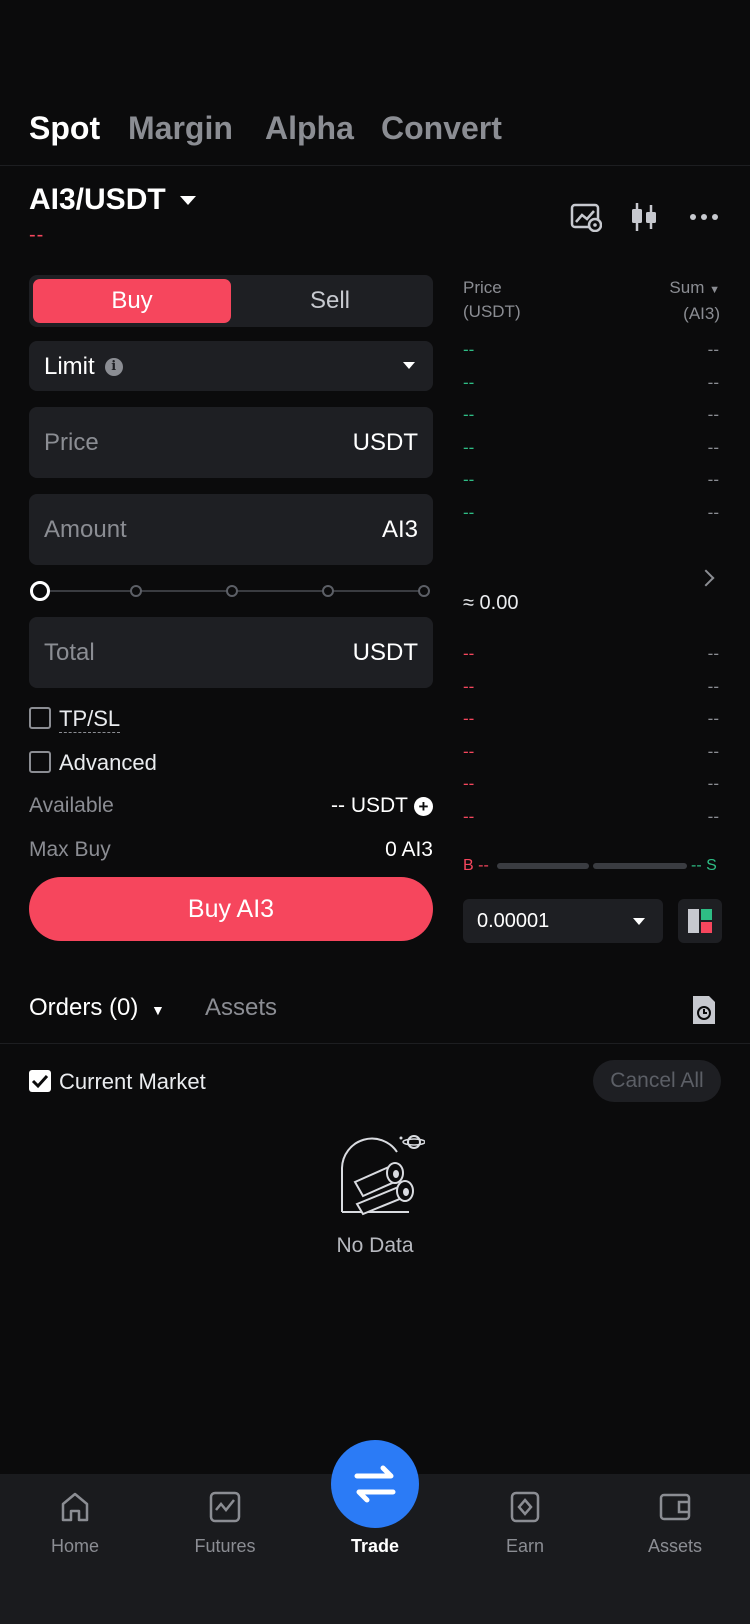 The image size is (750, 1624). I want to click on tab-orders-label: Orders (0), so click(84, 1007).